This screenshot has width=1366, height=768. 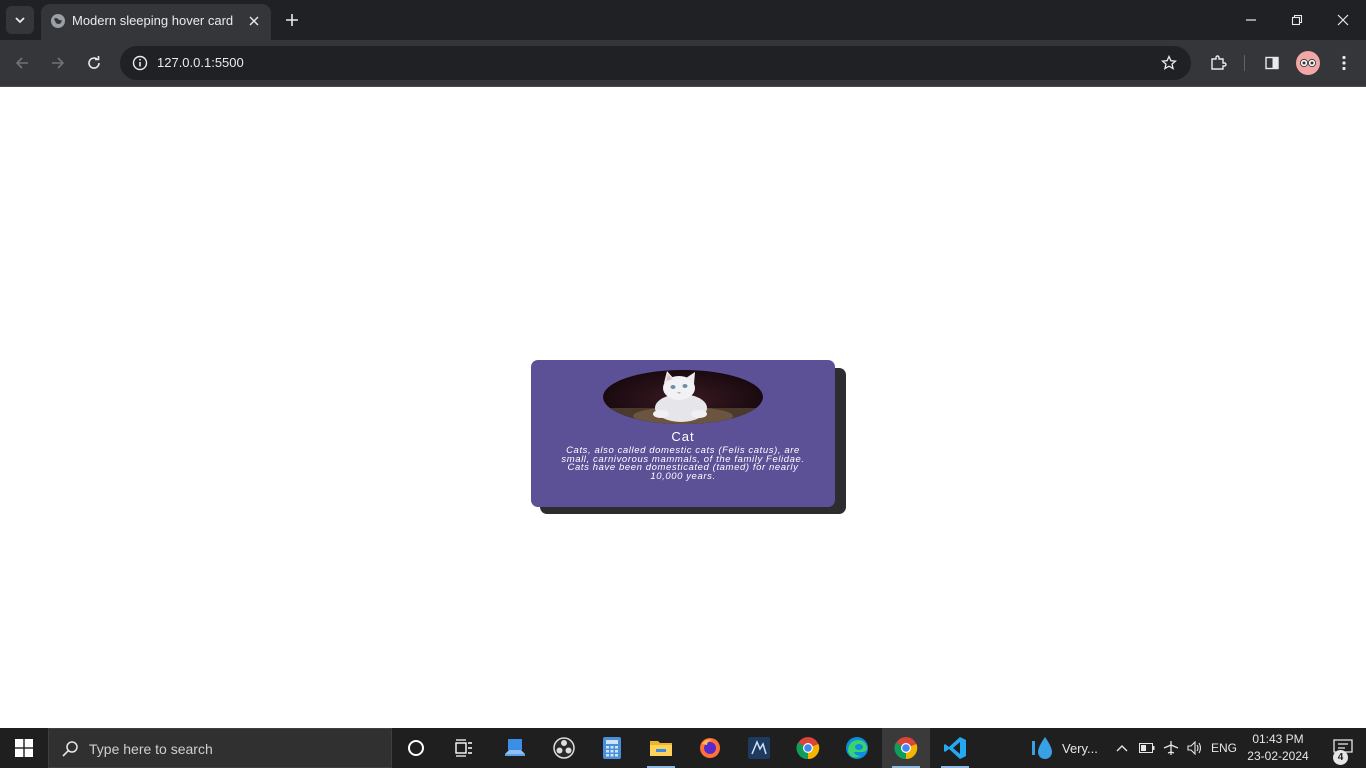 What do you see at coordinates (200, 62) in the screenshot?
I see `url-text: 127.0.0.1:5500` at bounding box center [200, 62].